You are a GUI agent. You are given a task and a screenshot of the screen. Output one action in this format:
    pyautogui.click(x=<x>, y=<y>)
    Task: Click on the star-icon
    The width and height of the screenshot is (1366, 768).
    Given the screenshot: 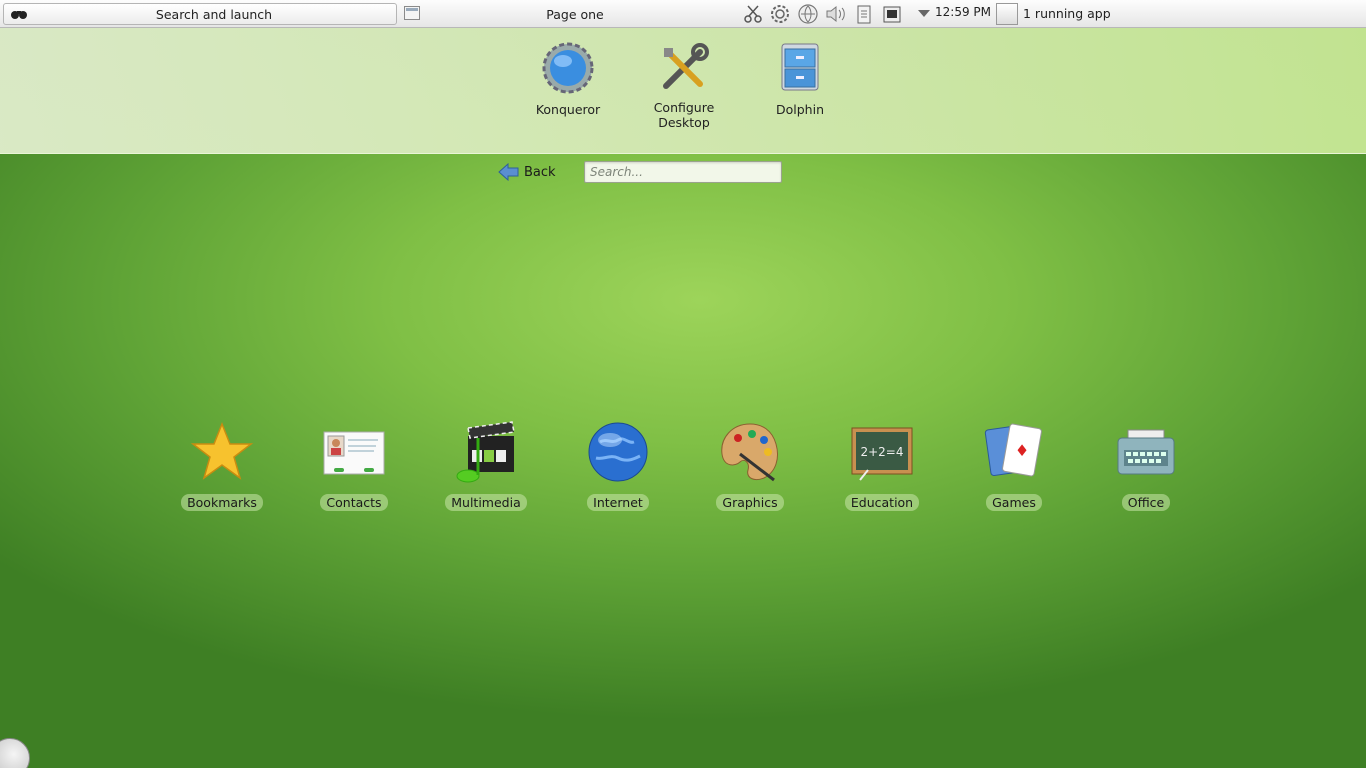 What is the action you would take?
    pyautogui.click(x=222, y=450)
    